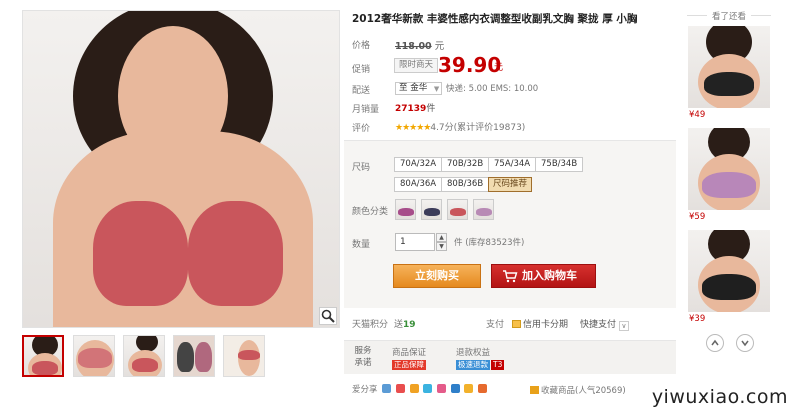  What do you see at coordinates (366, 110) in the screenshot?
I see `monthly-sales-label: 月销量` at bounding box center [366, 110].